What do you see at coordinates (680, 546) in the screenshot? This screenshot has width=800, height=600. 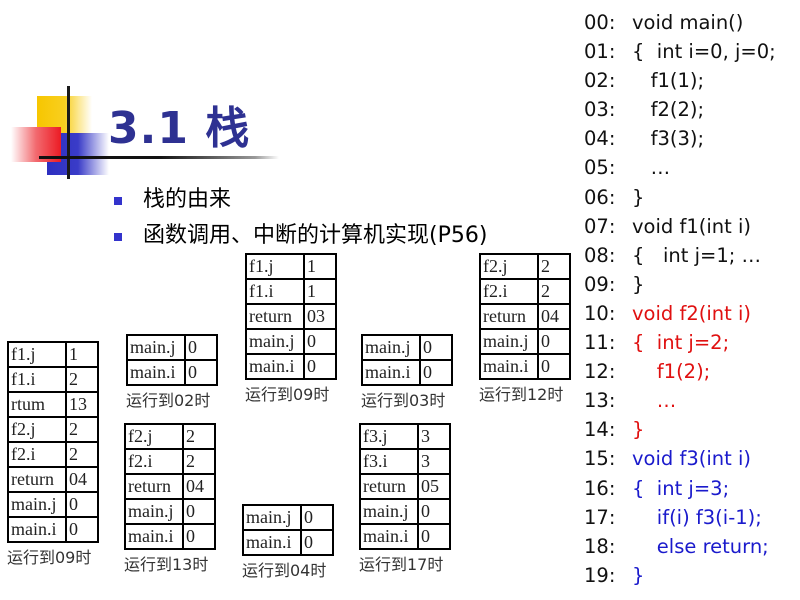 I see `code-line: 18: else return;` at bounding box center [680, 546].